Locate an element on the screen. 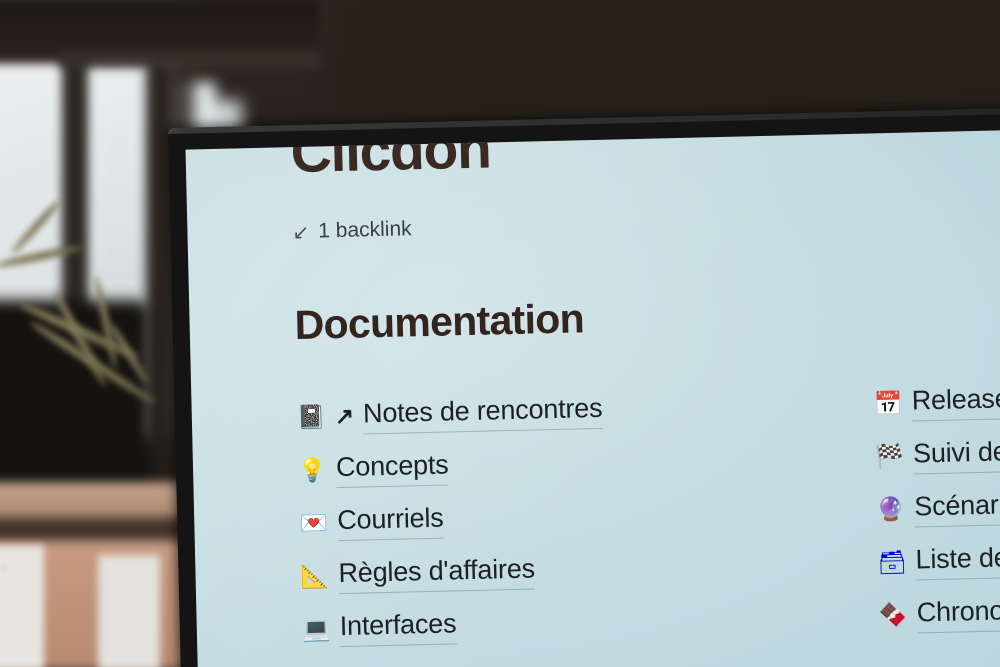  ceiling-shadow-deep is located at coordinates (665, 55).